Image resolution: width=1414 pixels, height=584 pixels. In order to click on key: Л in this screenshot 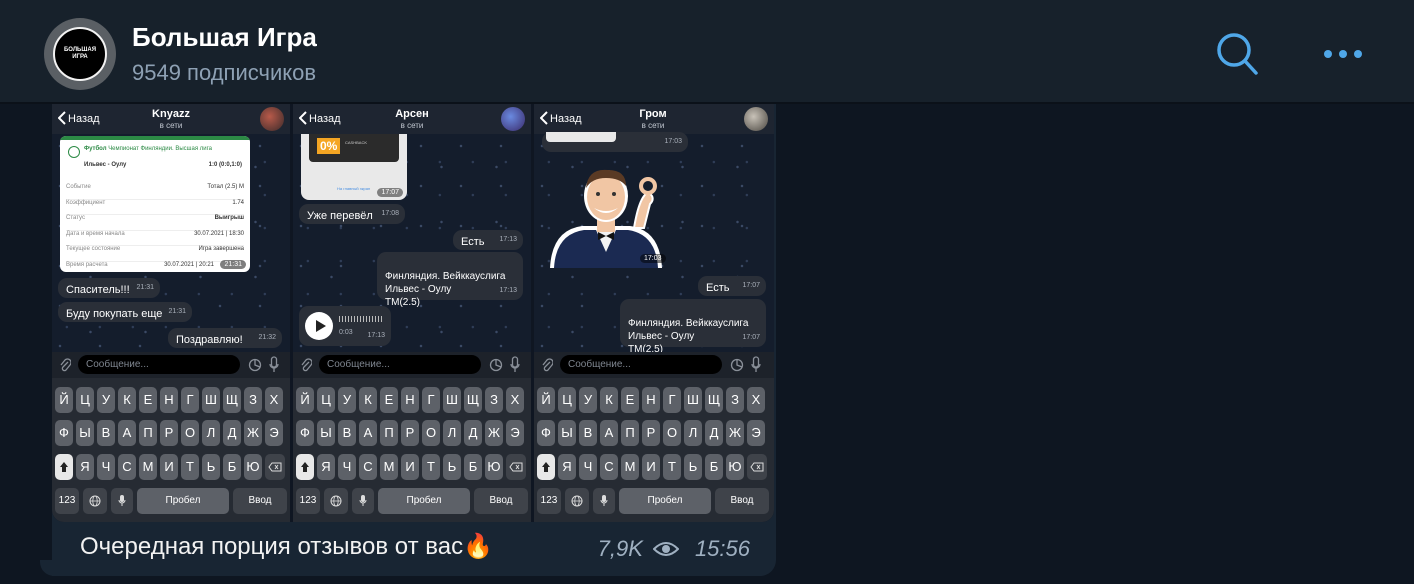, I will do `click(452, 433)`.